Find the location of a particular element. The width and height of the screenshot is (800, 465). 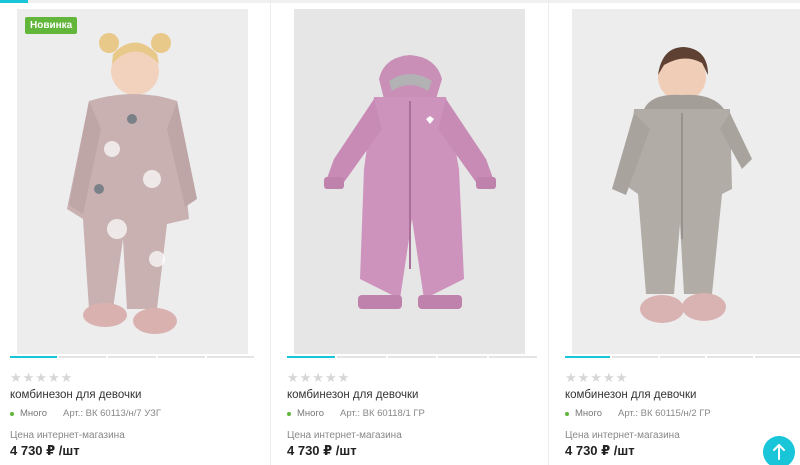

arrow-up-icon is located at coordinates (779, 452).